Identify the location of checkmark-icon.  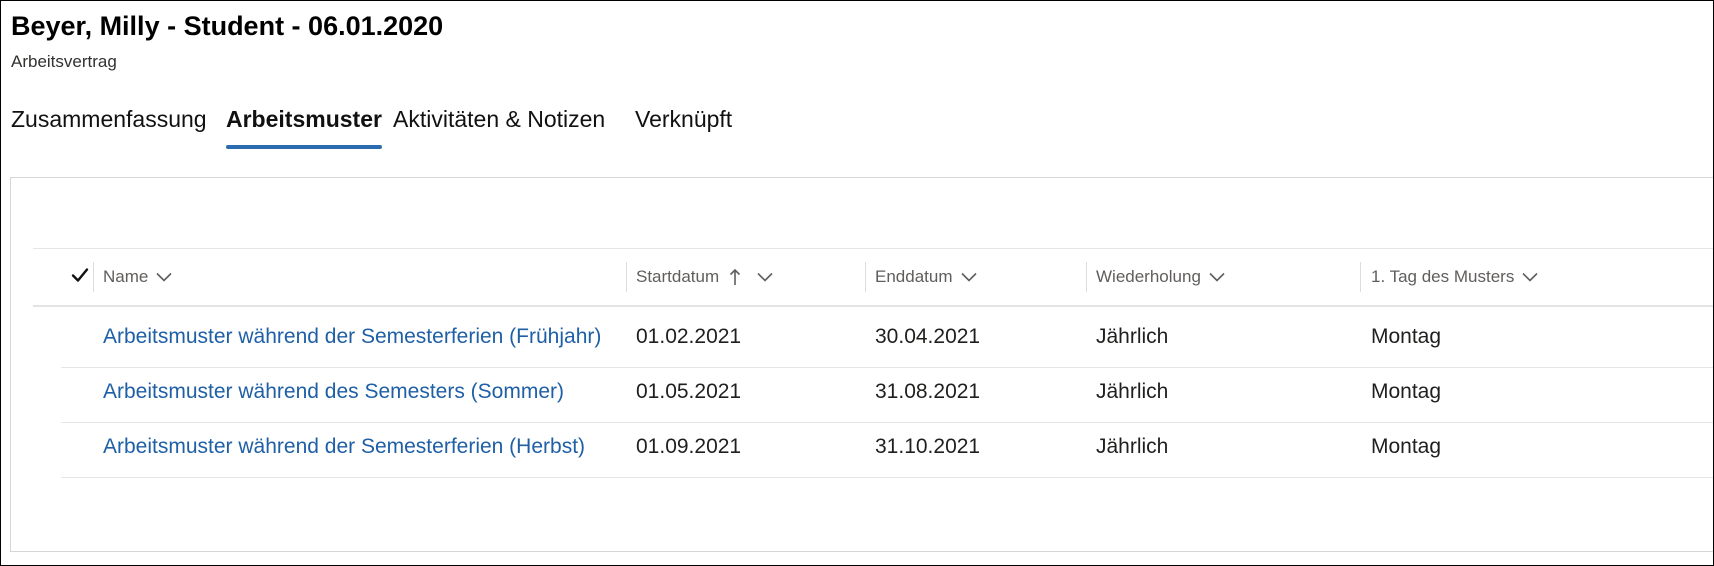
(80, 277).